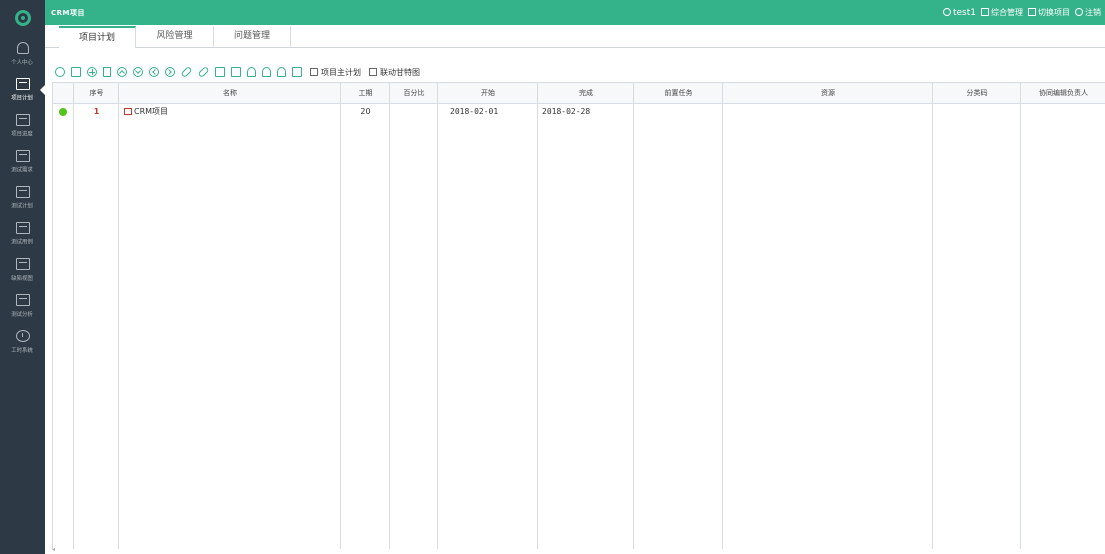 The image size is (1105, 554). What do you see at coordinates (575, 36) in the screenshot?
I see `tab-bar: 项目计划 风险管理 问题管理` at bounding box center [575, 36].